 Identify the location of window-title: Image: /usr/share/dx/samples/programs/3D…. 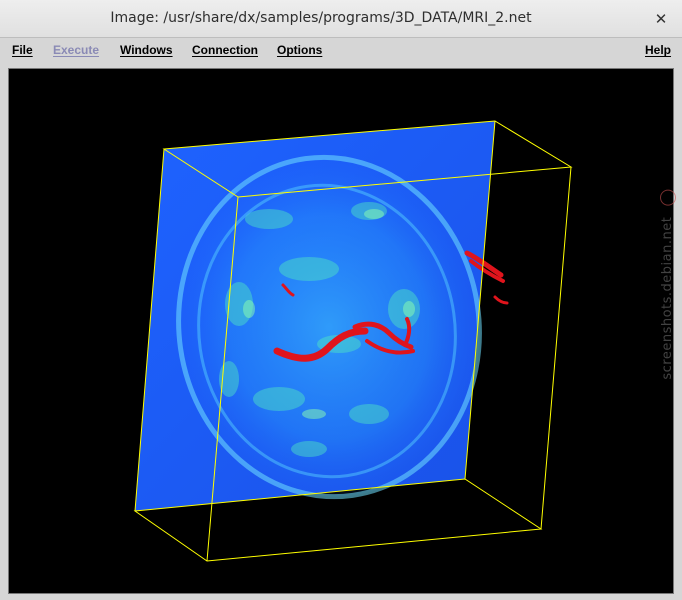
(321, 18).